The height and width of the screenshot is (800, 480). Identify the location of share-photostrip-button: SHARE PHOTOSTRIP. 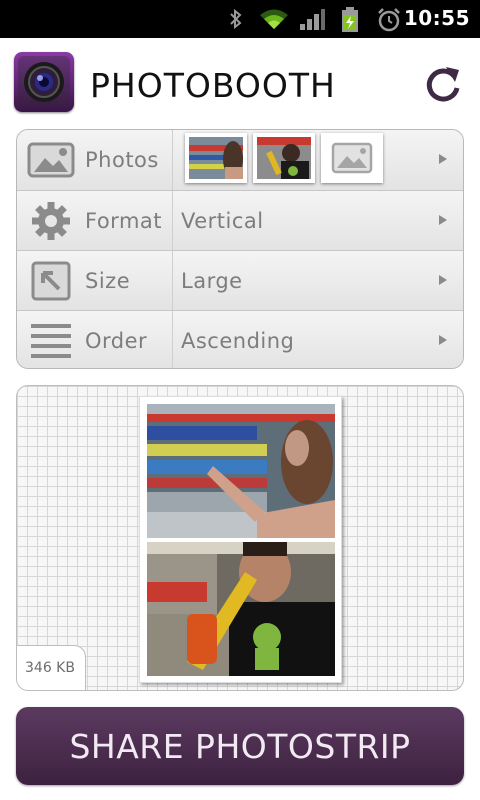
(240, 746).